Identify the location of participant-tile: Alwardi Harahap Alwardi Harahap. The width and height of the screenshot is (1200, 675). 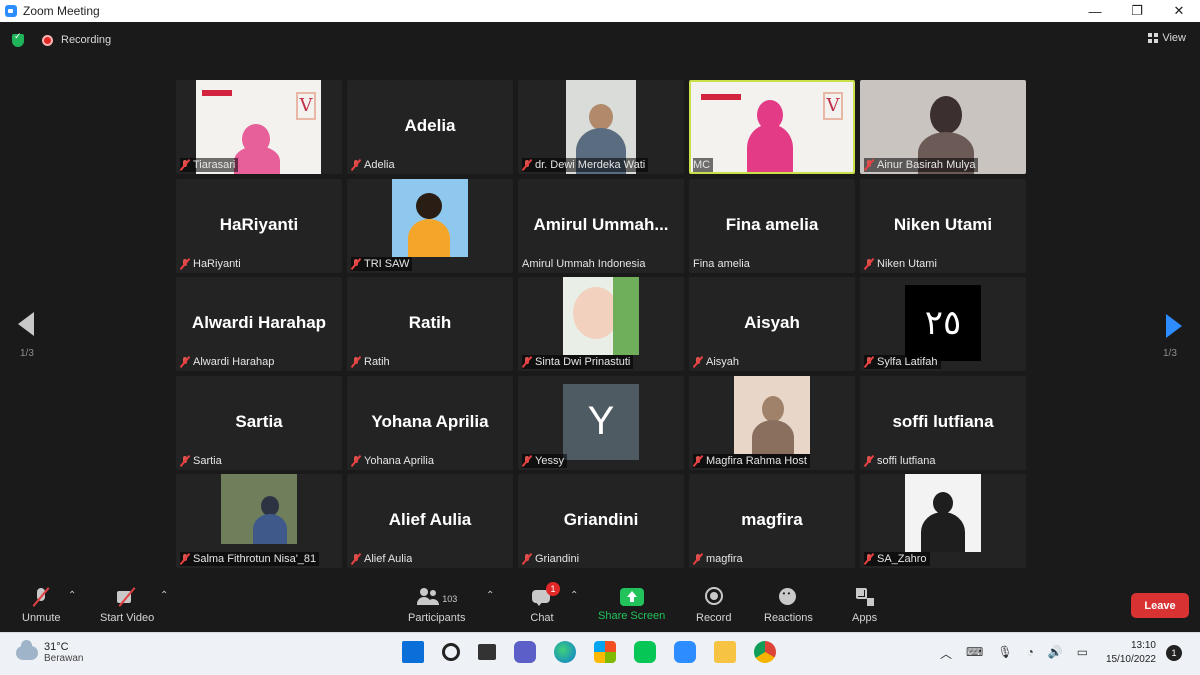
(259, 324).